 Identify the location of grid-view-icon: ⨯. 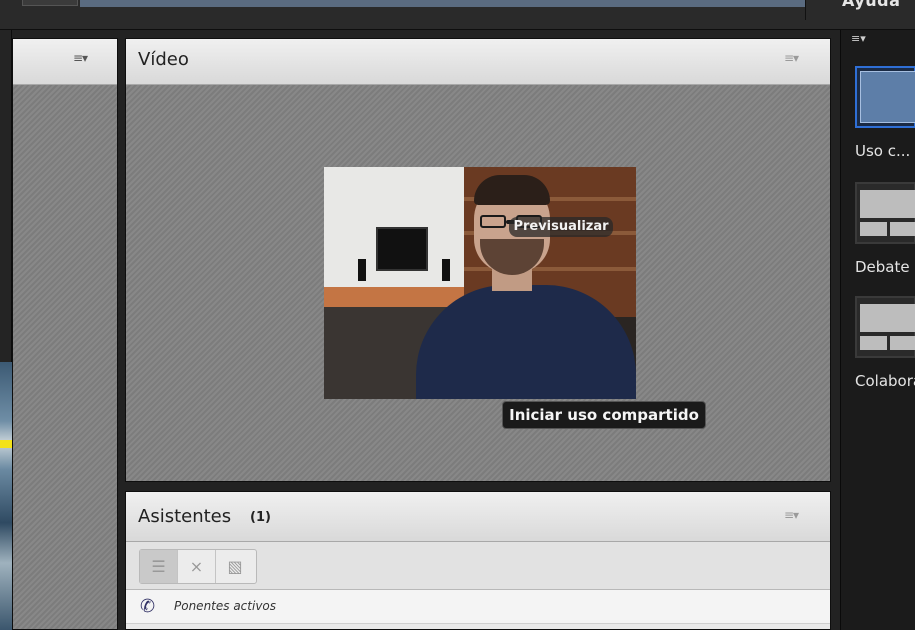
(197, 566).